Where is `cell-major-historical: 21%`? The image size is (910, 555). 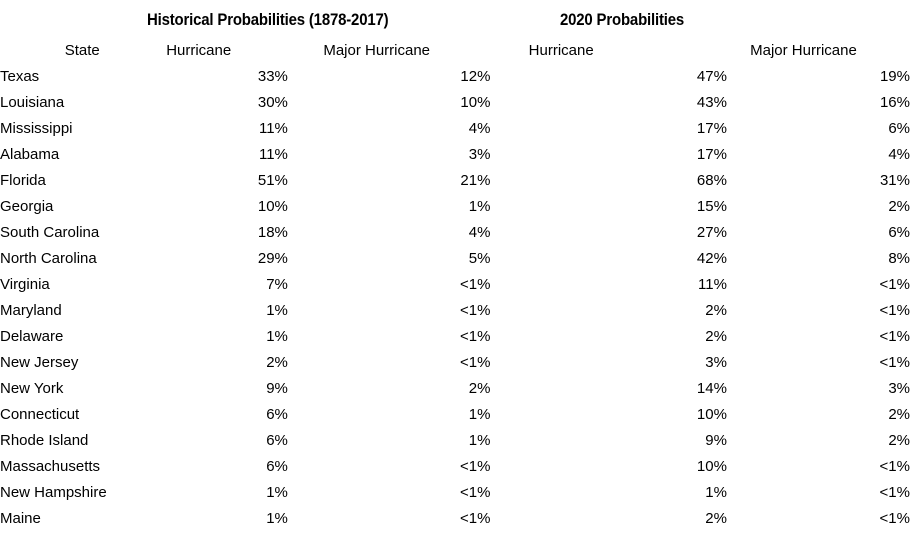
cell-major-historical: 21% is located at coordinates (475, 180).